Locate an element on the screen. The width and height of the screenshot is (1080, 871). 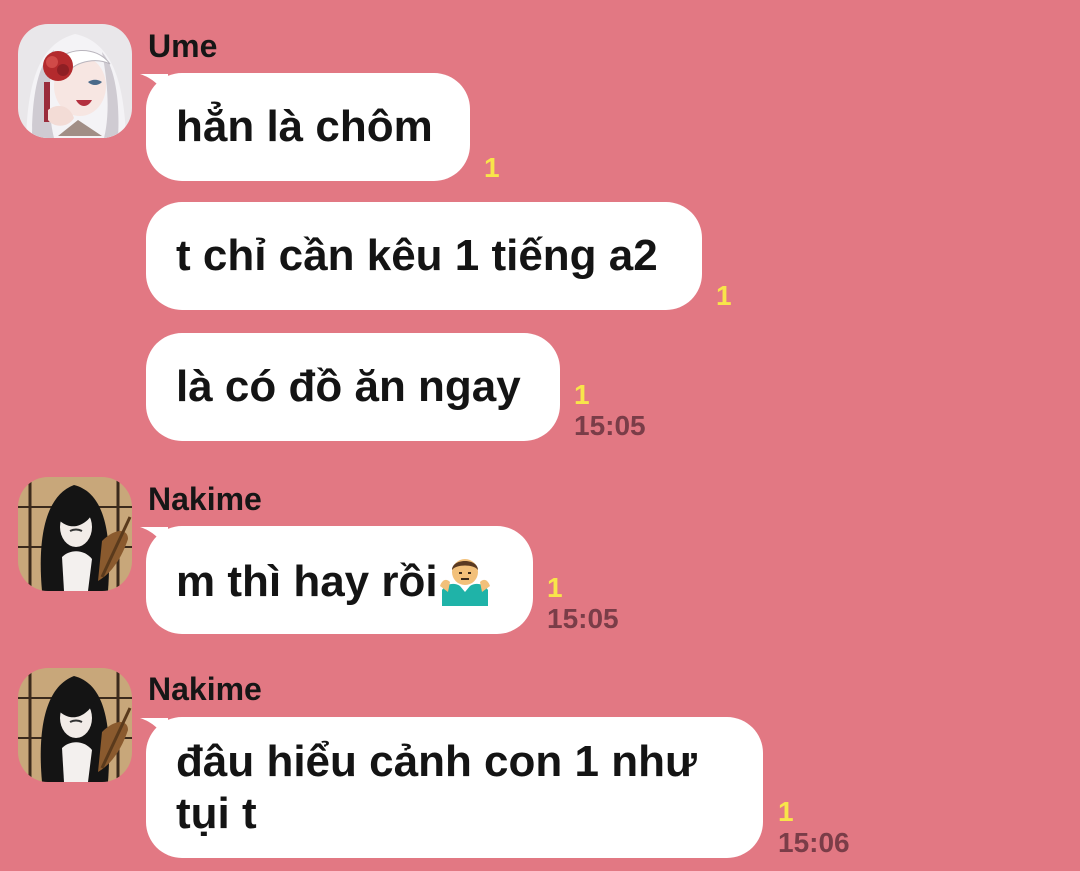
ume-avatar-icon is located at coordinates (75, 81).